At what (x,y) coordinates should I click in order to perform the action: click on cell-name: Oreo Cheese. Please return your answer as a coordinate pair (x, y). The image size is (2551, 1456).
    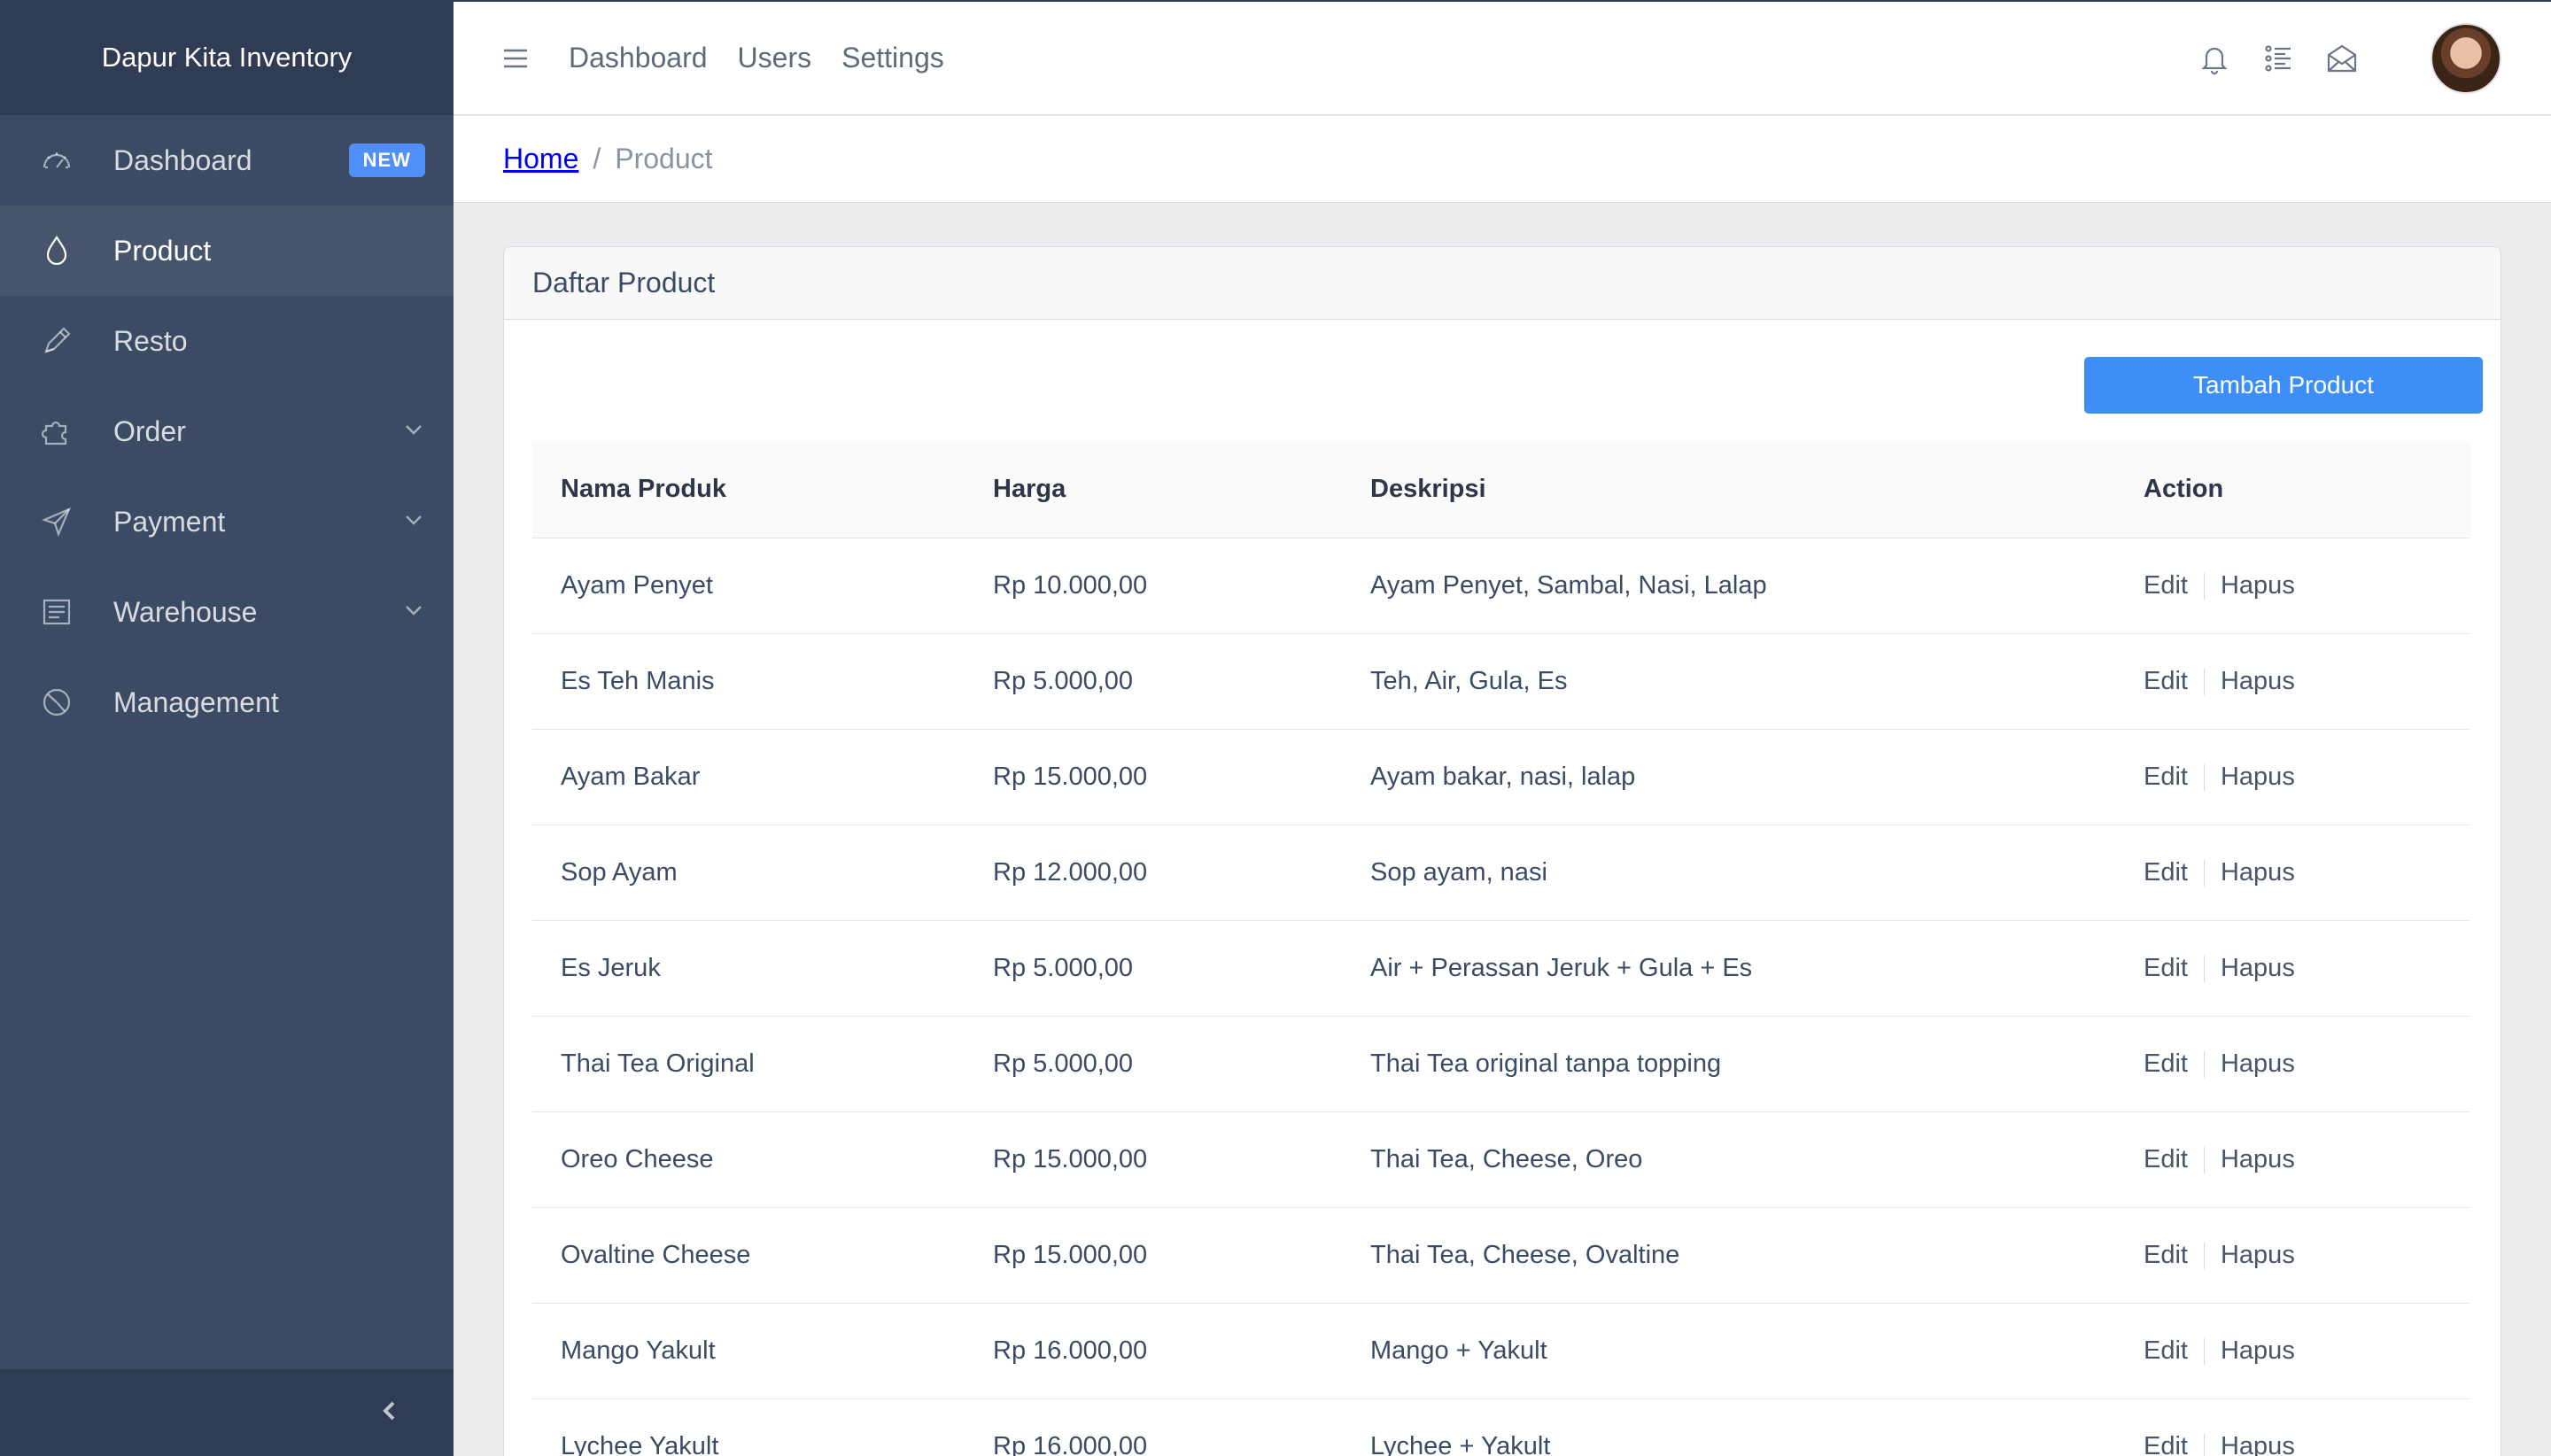
    Looking at the image, I should click on (748, 1159).